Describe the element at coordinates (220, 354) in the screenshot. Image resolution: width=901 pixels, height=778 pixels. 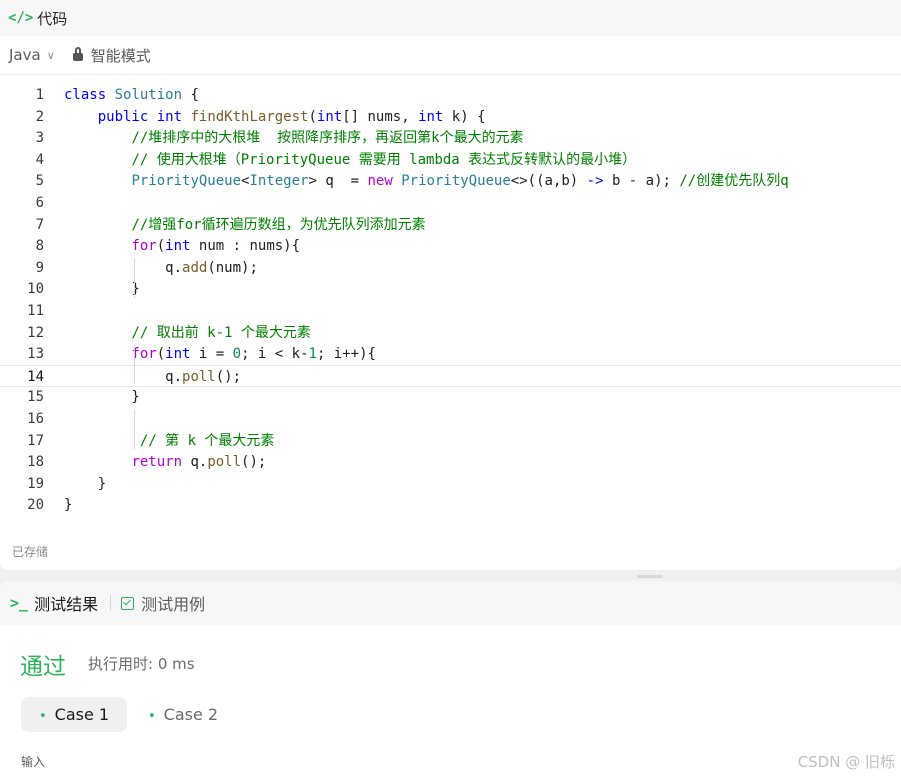
I see `code-text: for(int i = 0; i < k-1; i++){` at that location.